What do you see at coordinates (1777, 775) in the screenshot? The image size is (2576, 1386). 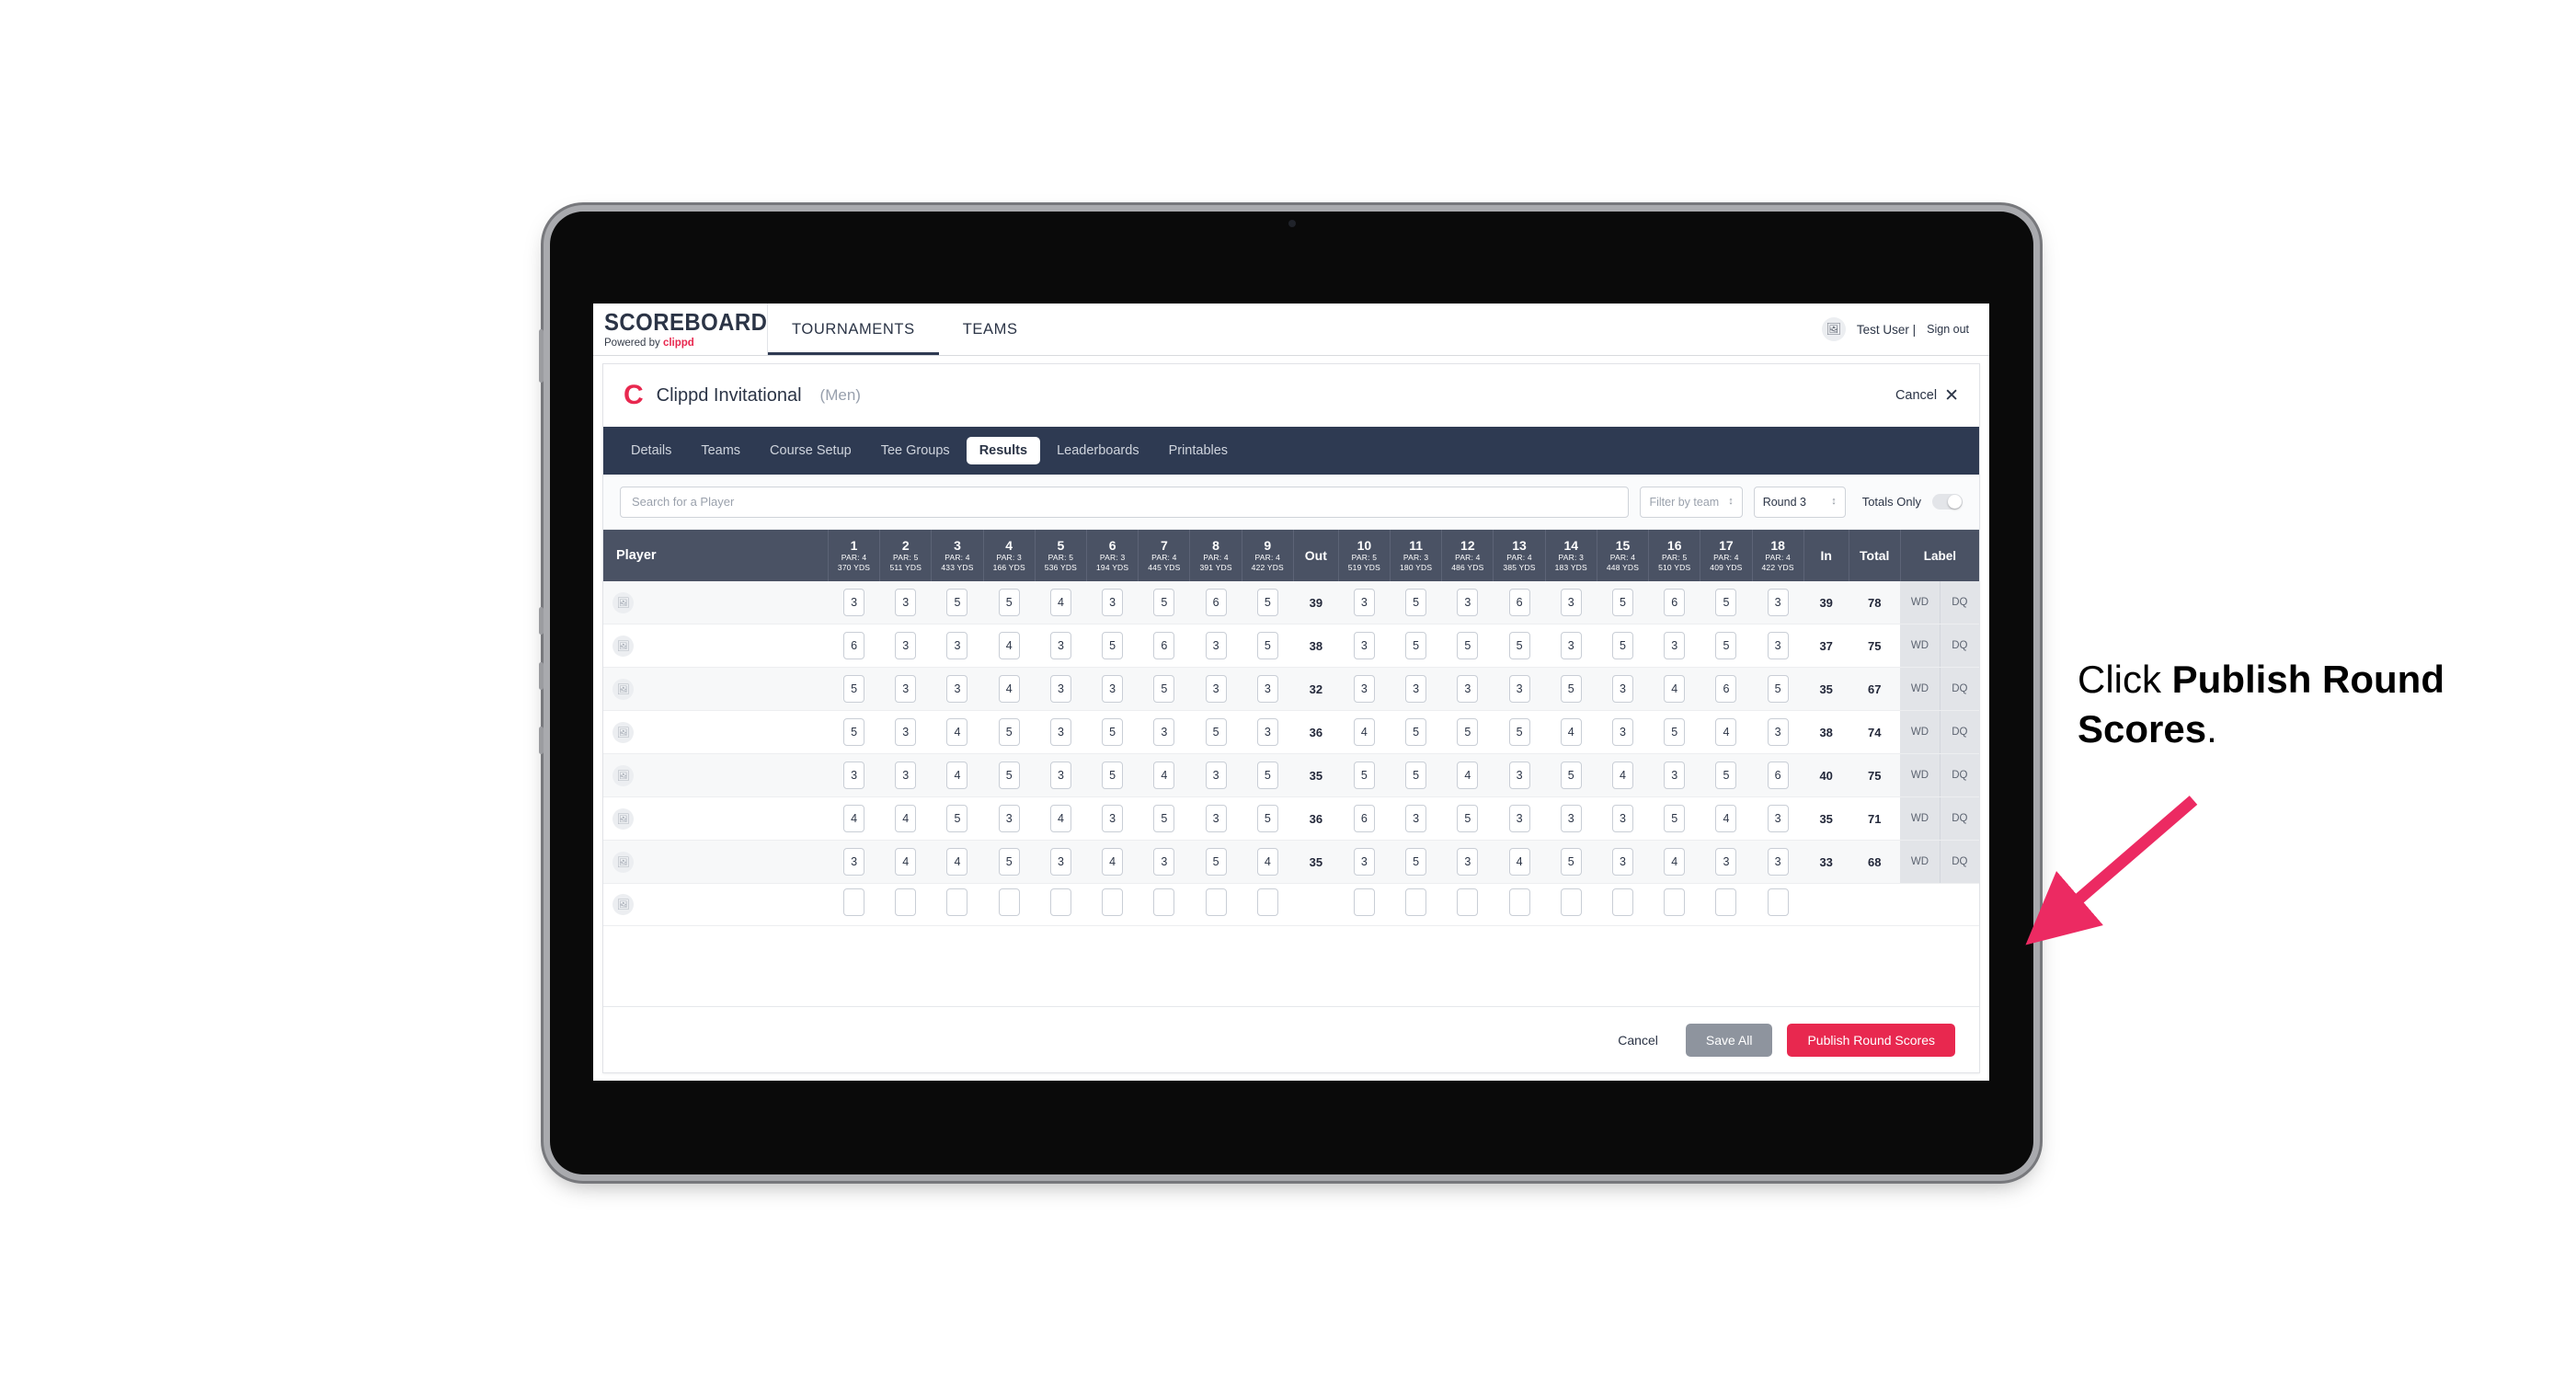 I see `score-cell-back-9: 6` at bounding box center [1777, 775].